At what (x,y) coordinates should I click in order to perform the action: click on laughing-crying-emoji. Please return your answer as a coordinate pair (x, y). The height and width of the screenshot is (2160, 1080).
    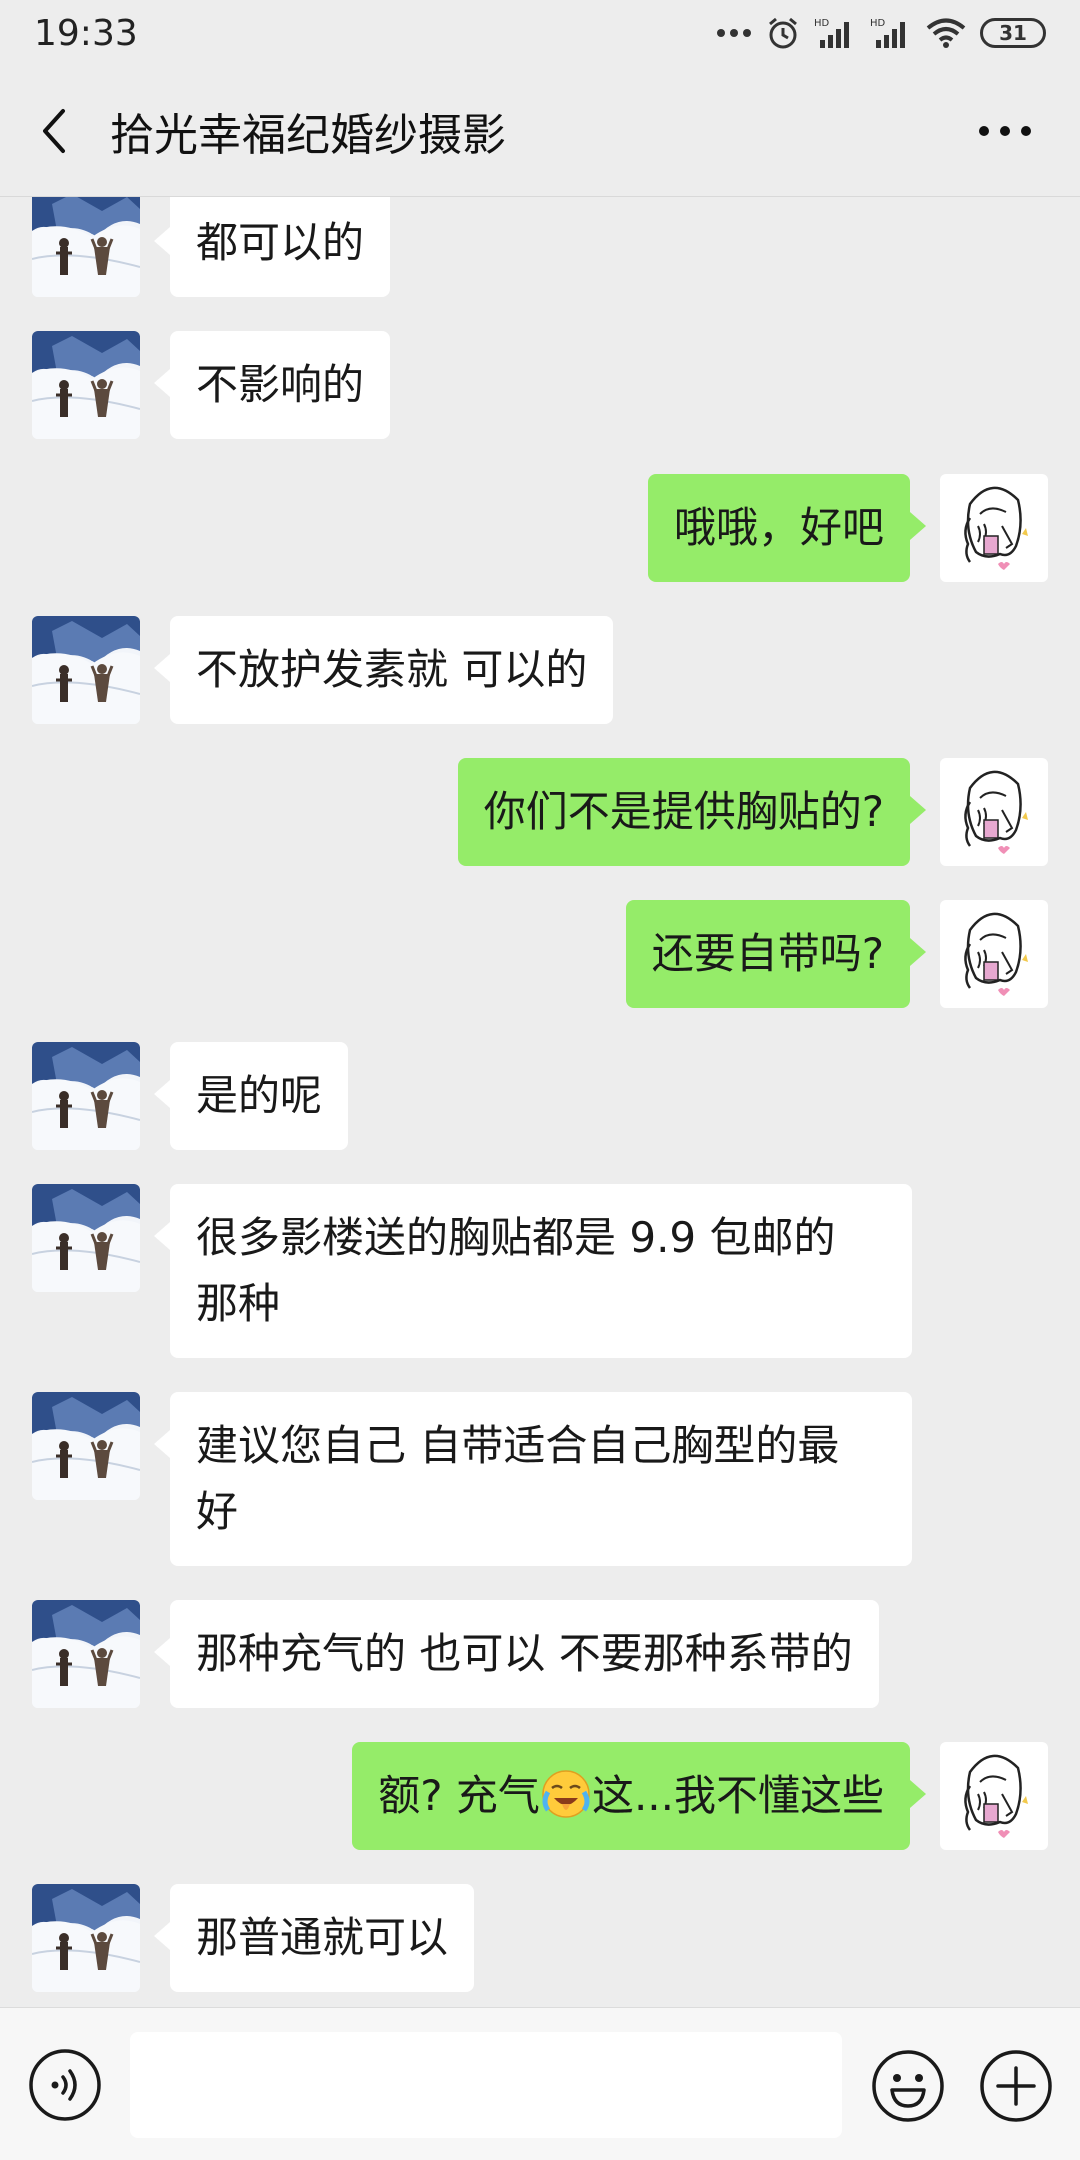
    Looking at the image, I should click on (566, 1794).